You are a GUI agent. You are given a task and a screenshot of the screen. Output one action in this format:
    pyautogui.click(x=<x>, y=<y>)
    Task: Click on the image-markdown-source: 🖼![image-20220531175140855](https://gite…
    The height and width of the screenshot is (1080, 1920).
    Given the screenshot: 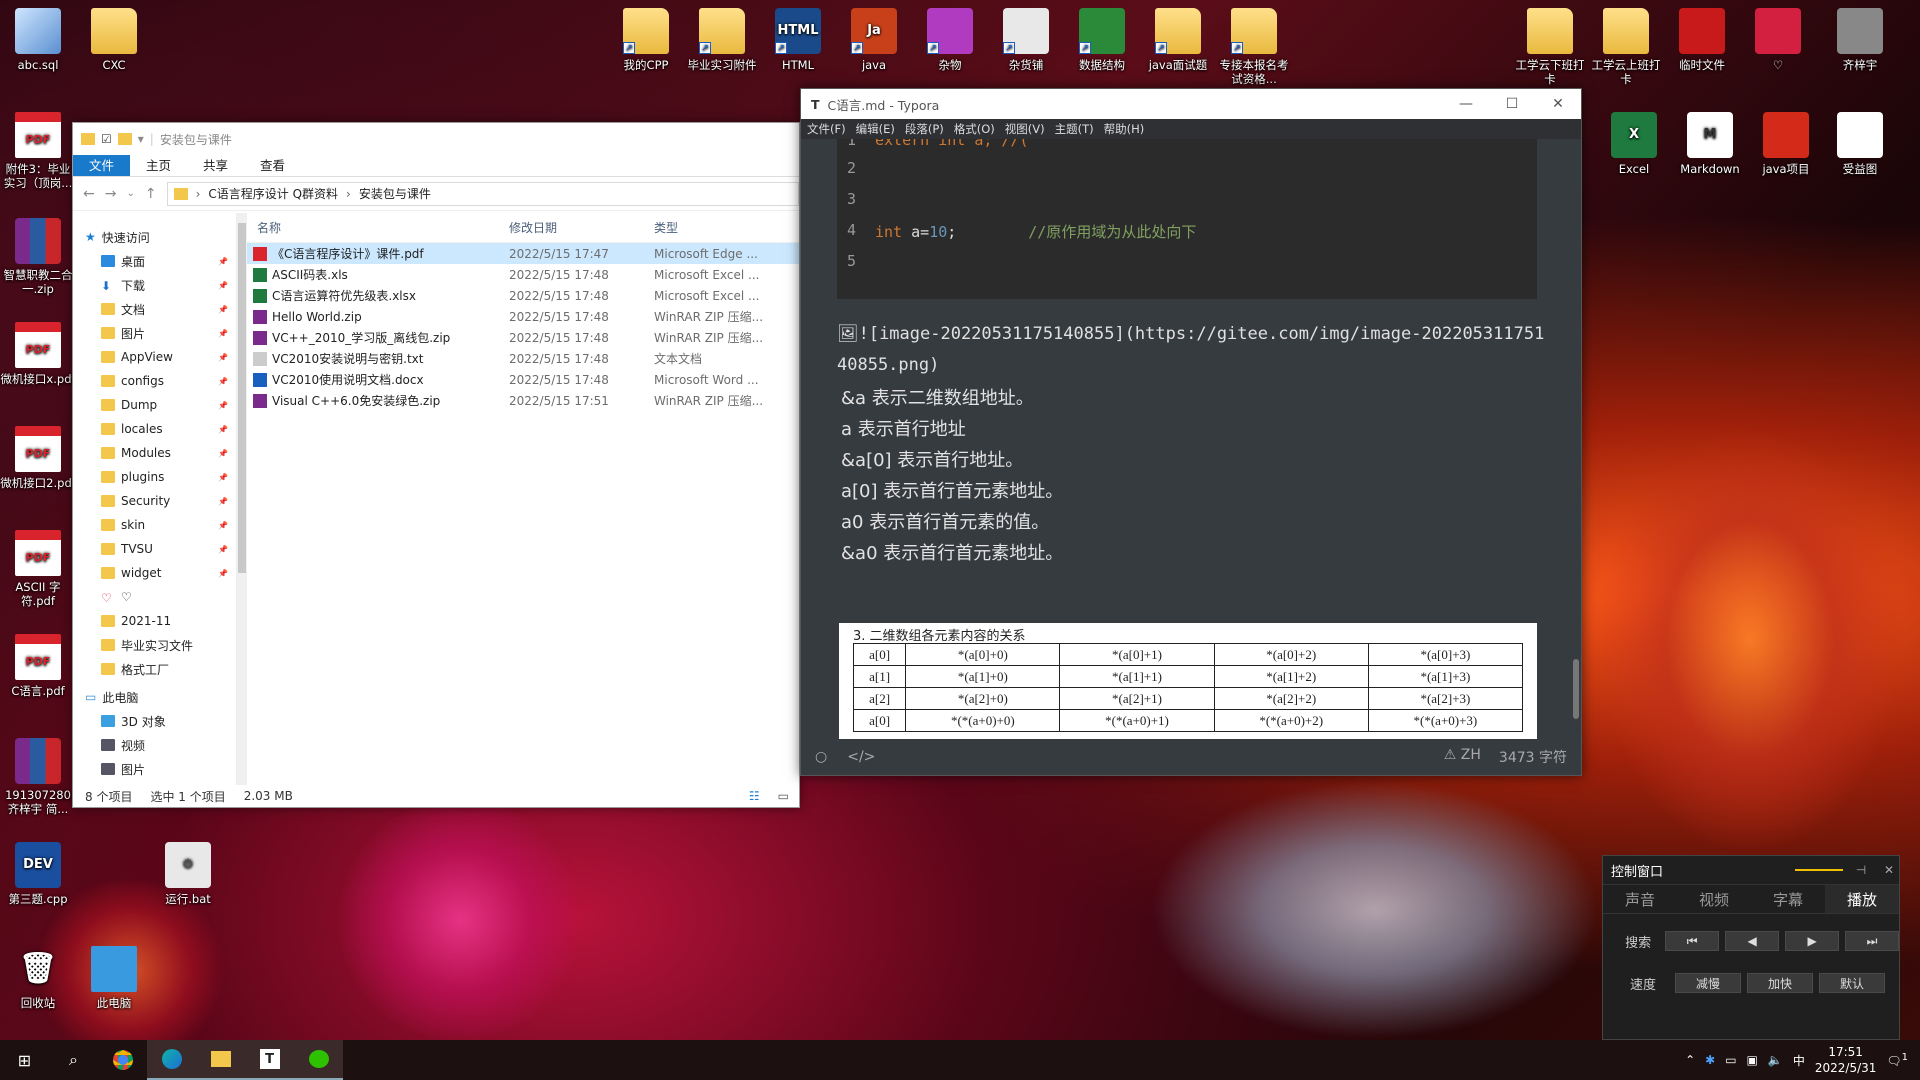 What is the action you would take?
    pyautogui.click(x=1192, y=350)
    